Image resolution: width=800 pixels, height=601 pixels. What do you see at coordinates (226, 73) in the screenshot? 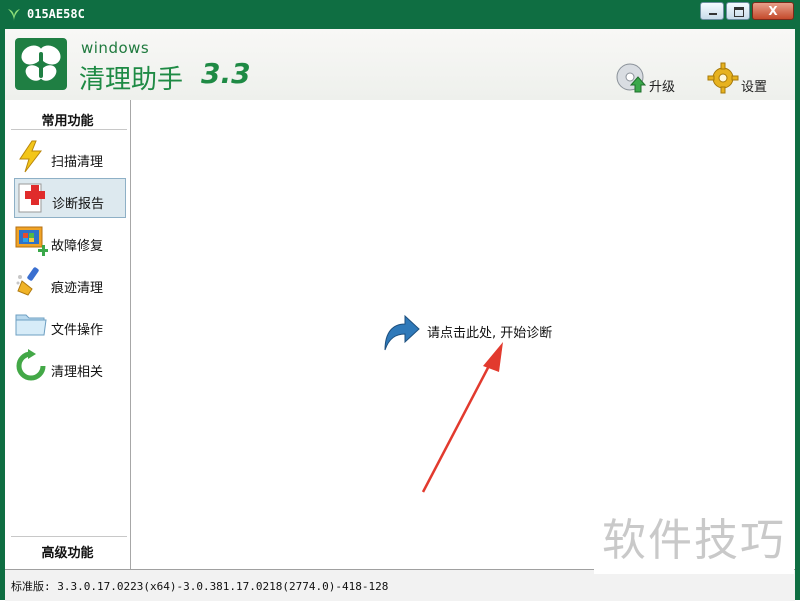
I see `brand-version: 3.3` at bounding box center [226, 73].